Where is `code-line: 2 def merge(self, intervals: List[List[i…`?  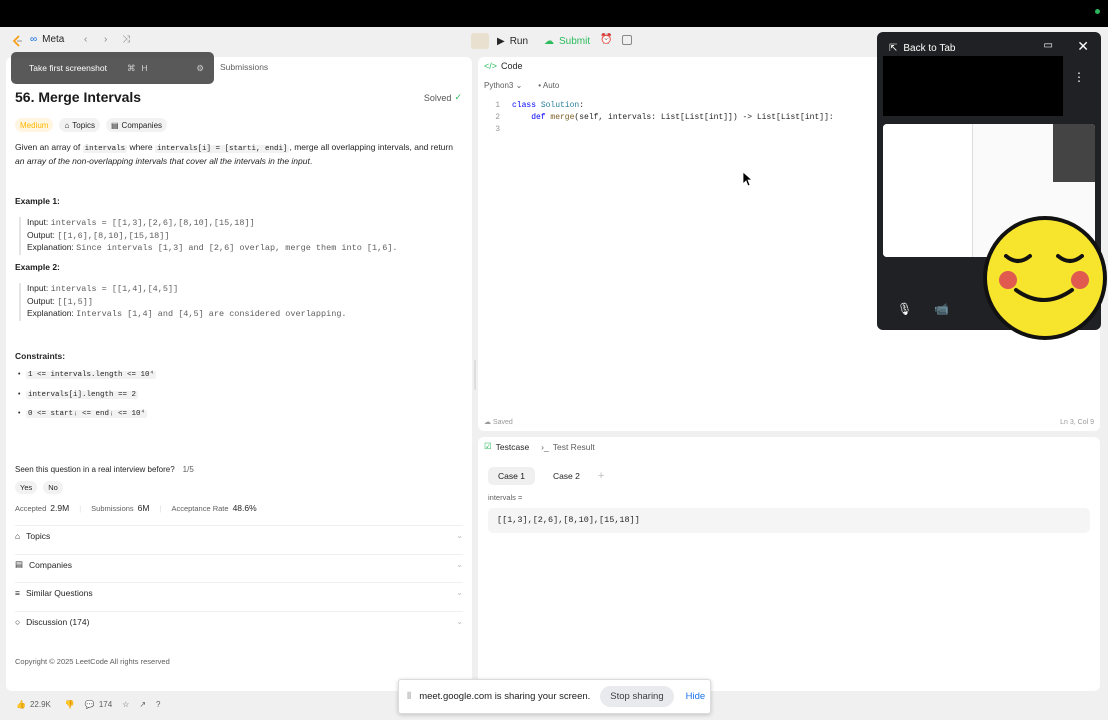
code-line: 2 def merge(self, intervals: List[List[i… is located at coordinates (661, 118).